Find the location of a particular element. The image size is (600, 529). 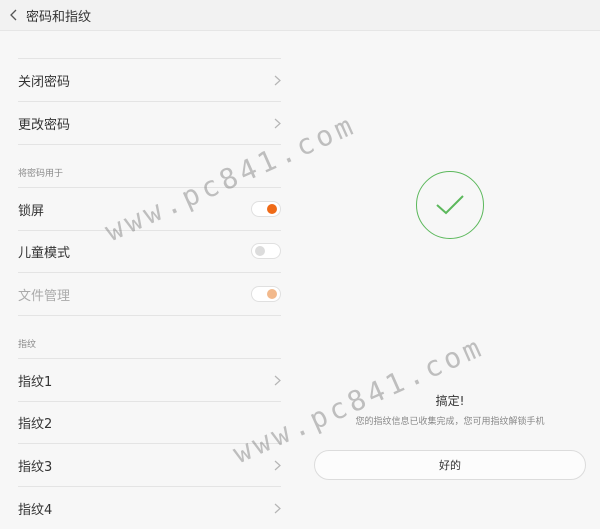

fingerprint-3-row: 指纹3 is located at coordinates (149, 465).